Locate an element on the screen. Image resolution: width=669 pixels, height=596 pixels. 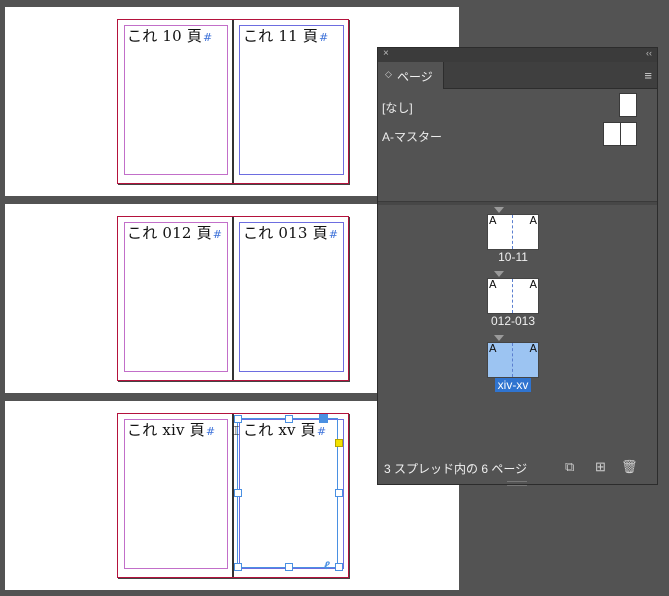
spread-thumb-012-013: A A 012-013 is located at coordinates (513, 302).